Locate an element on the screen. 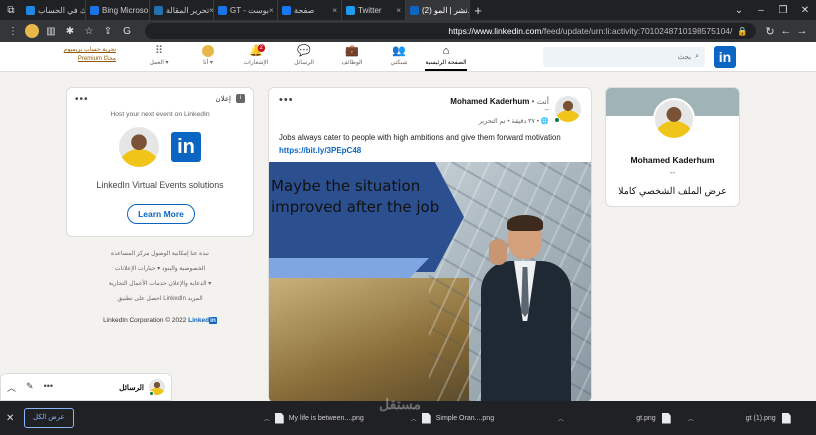 The height and width of the screenshot is (435, 816). ad-user-avatar is located at coordinates (139, 147).